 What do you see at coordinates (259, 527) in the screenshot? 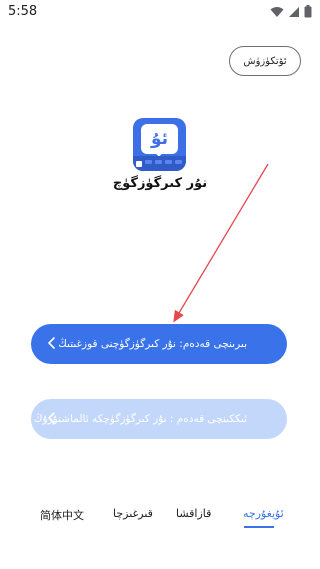
I see `active-tab-indicator` at bounding box center [259, 527].